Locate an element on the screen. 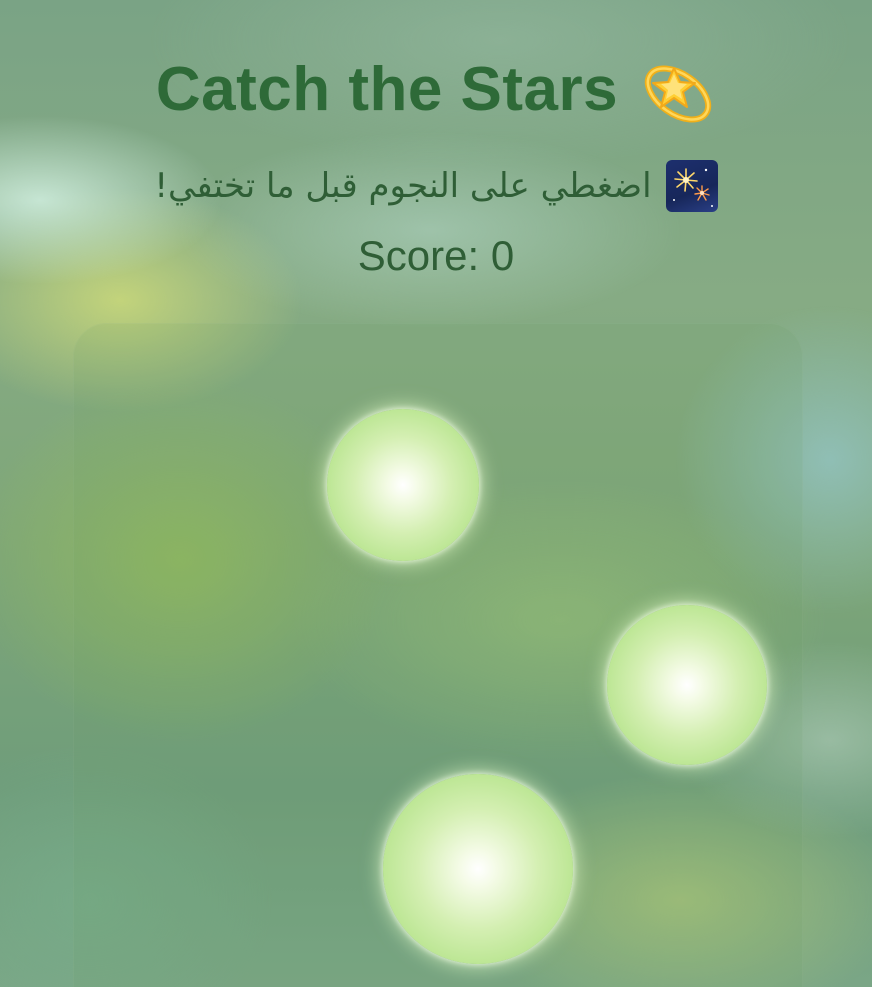  instructions-text: اضغطي على النجوم قبل ما تختفي! is located at coordinates (403, 186).